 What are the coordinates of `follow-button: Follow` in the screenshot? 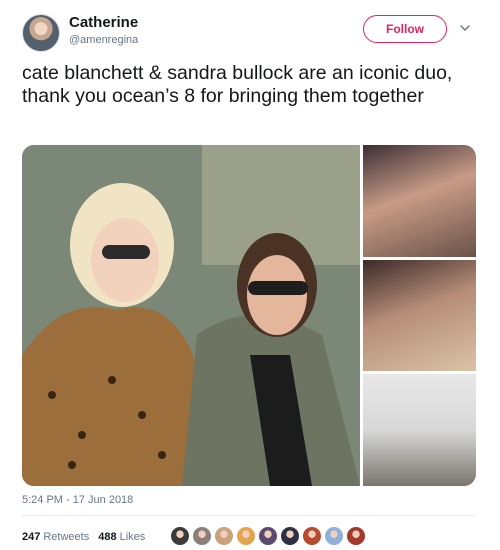 It's located at (405, 29).